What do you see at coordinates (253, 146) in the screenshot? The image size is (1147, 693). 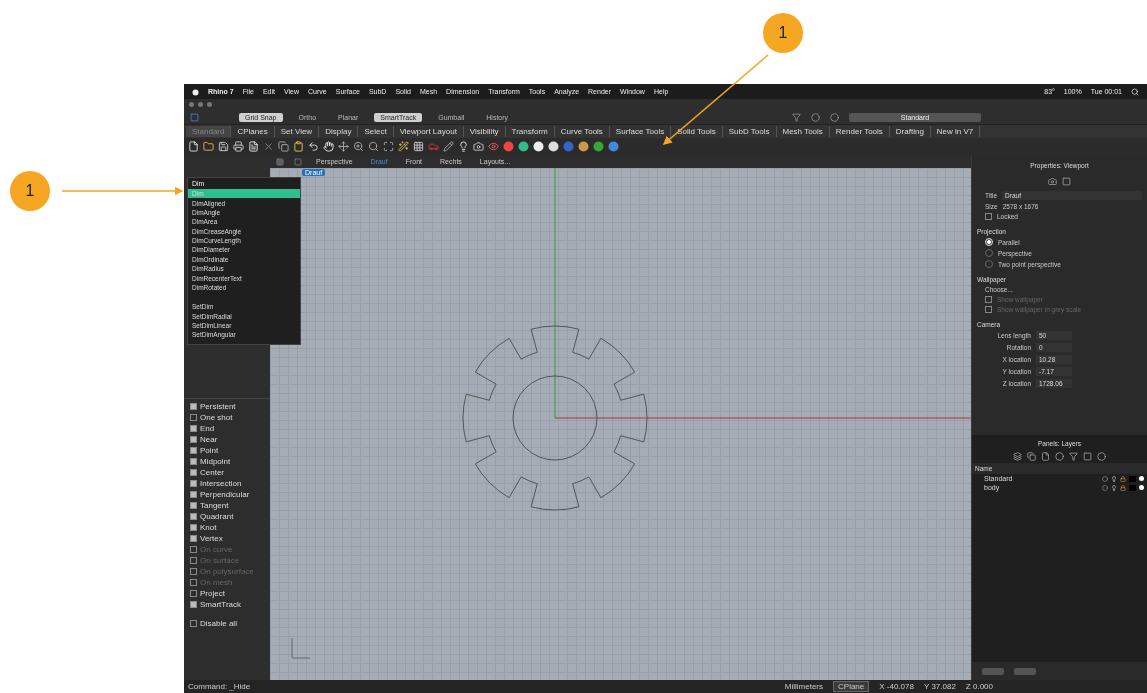 I see `document-icon` at bounding box center [253, 146].